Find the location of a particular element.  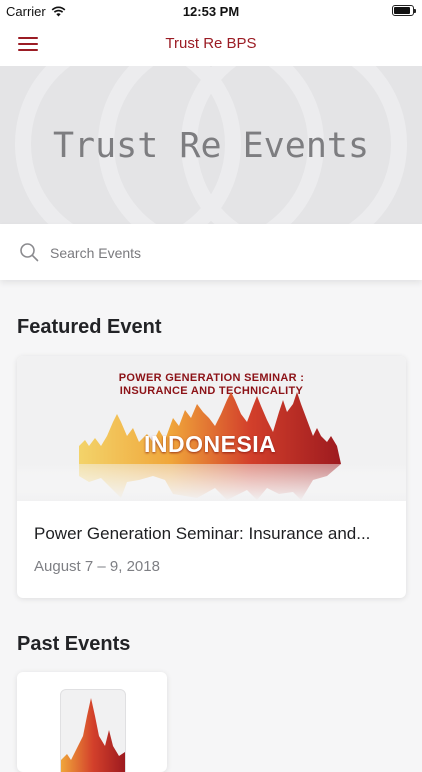

past-event-card is located at coordinates (92, 722).